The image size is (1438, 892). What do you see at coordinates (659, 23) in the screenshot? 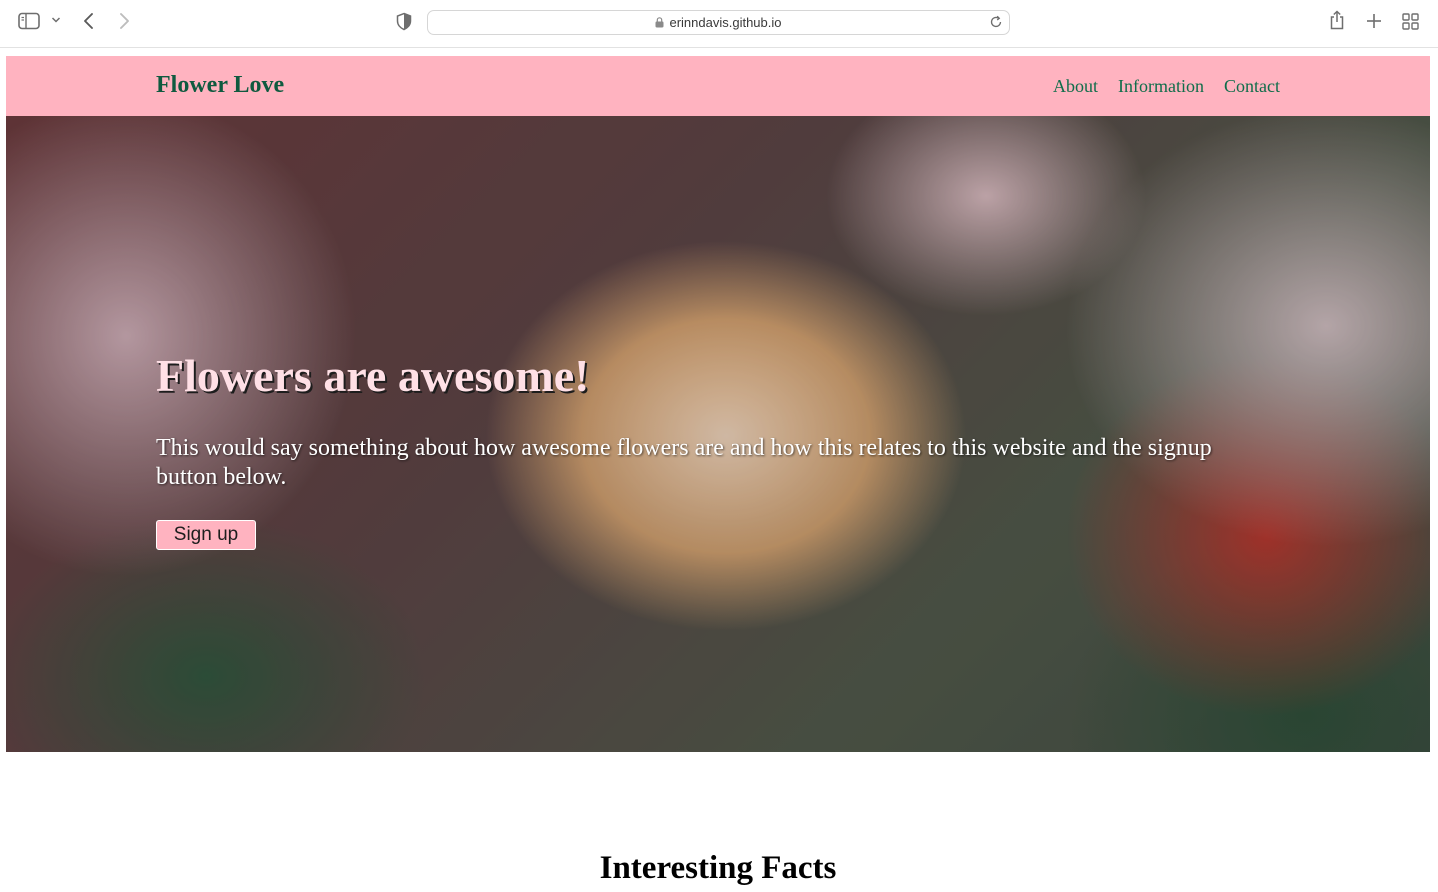
I see `lock-icon` at bounding box center [659, 23].